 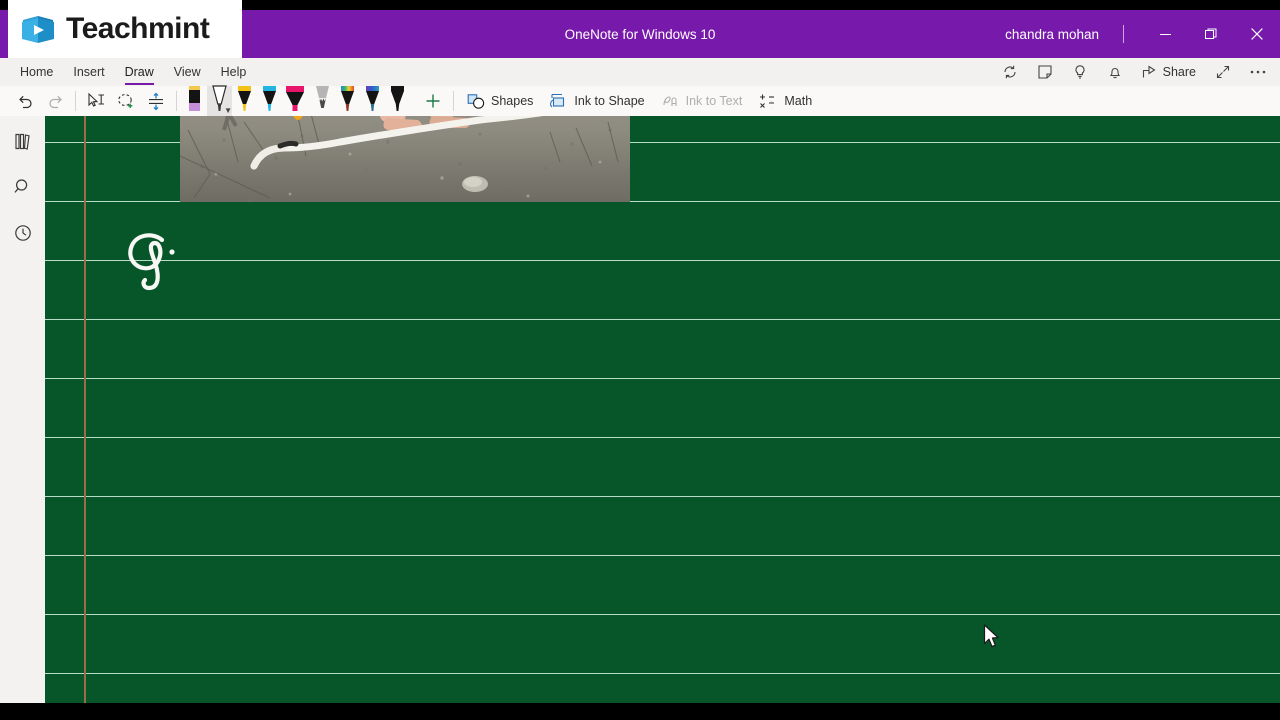 I want to click on chevron-down-icon: ▼, so click(x=228, y=110).